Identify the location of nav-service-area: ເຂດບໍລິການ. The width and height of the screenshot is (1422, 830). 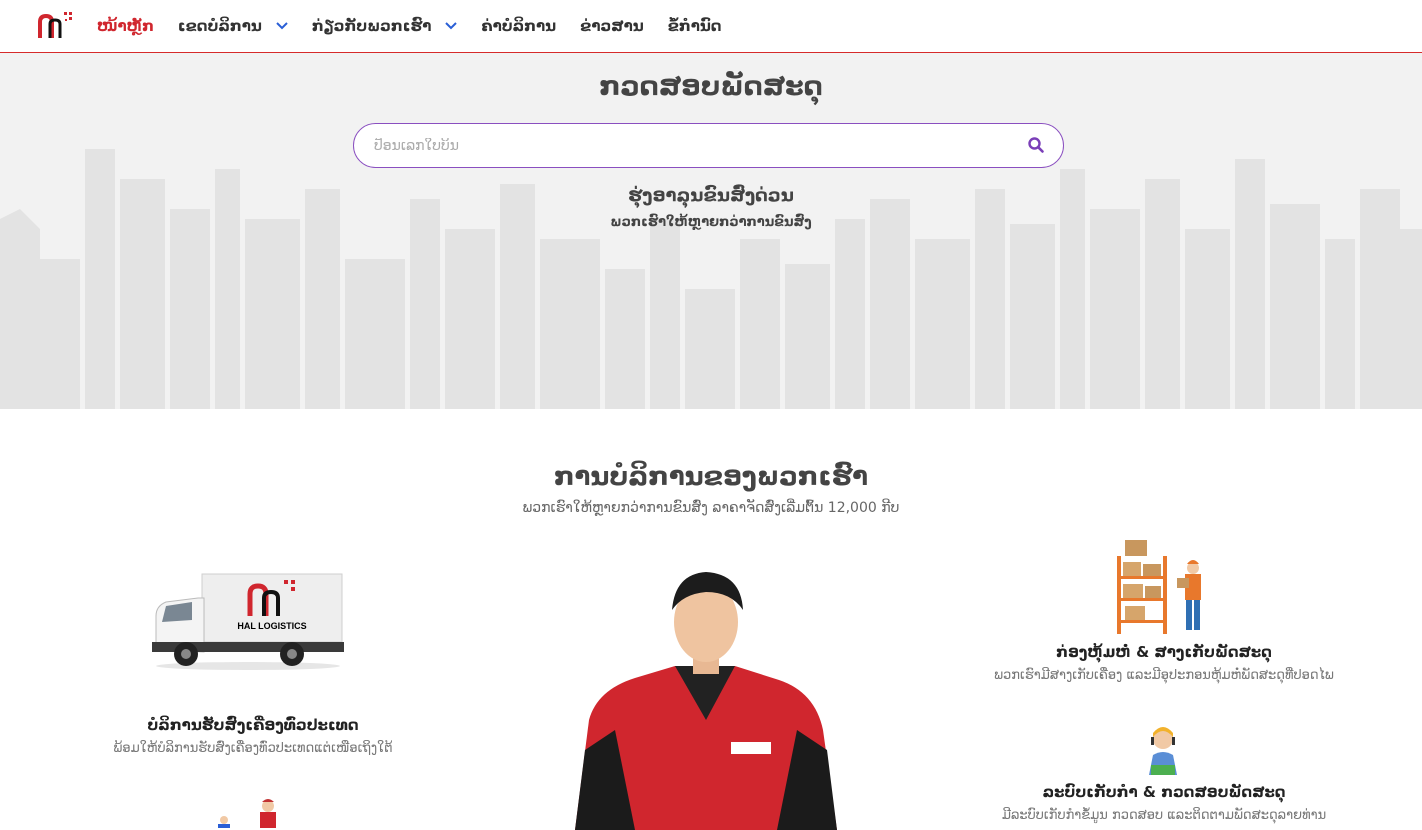
(233, 26).